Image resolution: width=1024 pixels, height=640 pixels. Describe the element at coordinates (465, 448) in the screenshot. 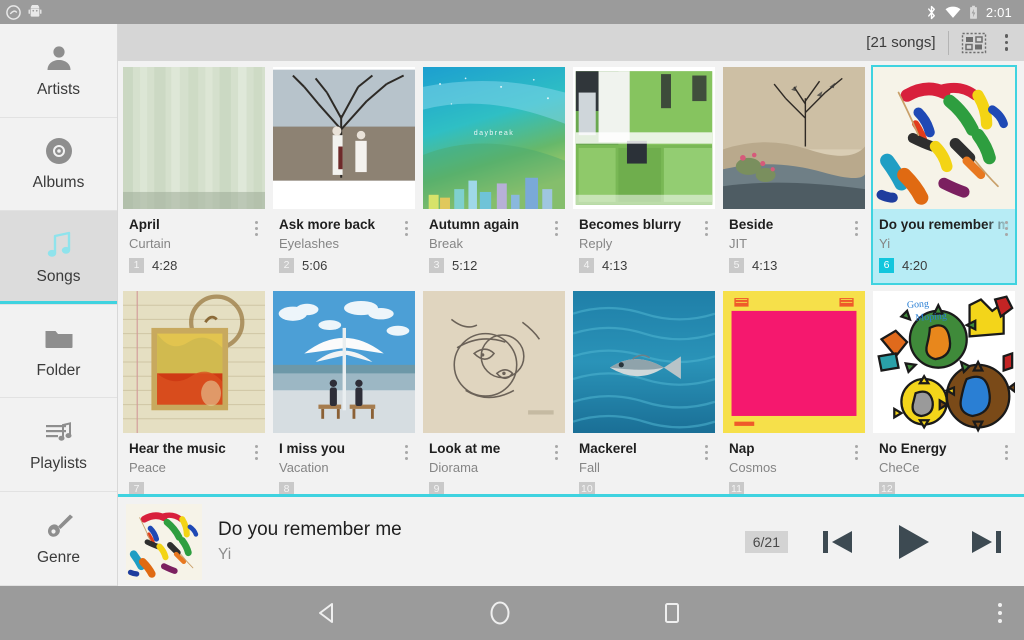

I see `song-title: Look at me` at that location.